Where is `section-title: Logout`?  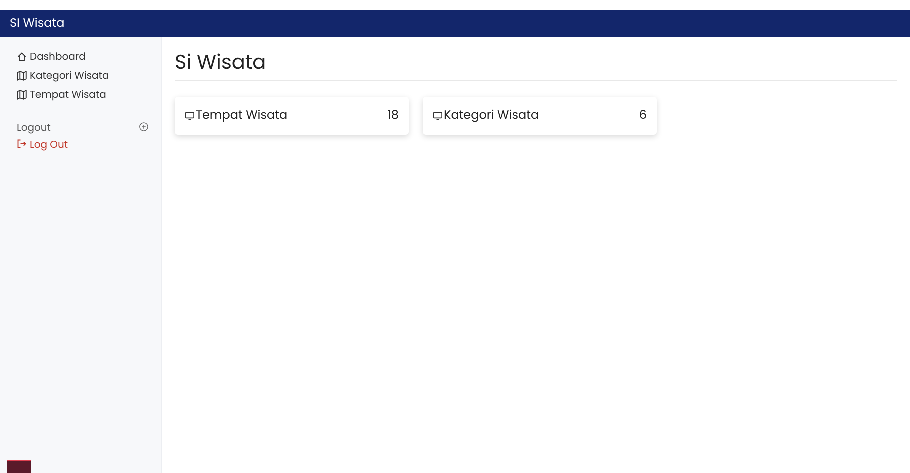
section-title: Logout is located at coordinates (34, 127).